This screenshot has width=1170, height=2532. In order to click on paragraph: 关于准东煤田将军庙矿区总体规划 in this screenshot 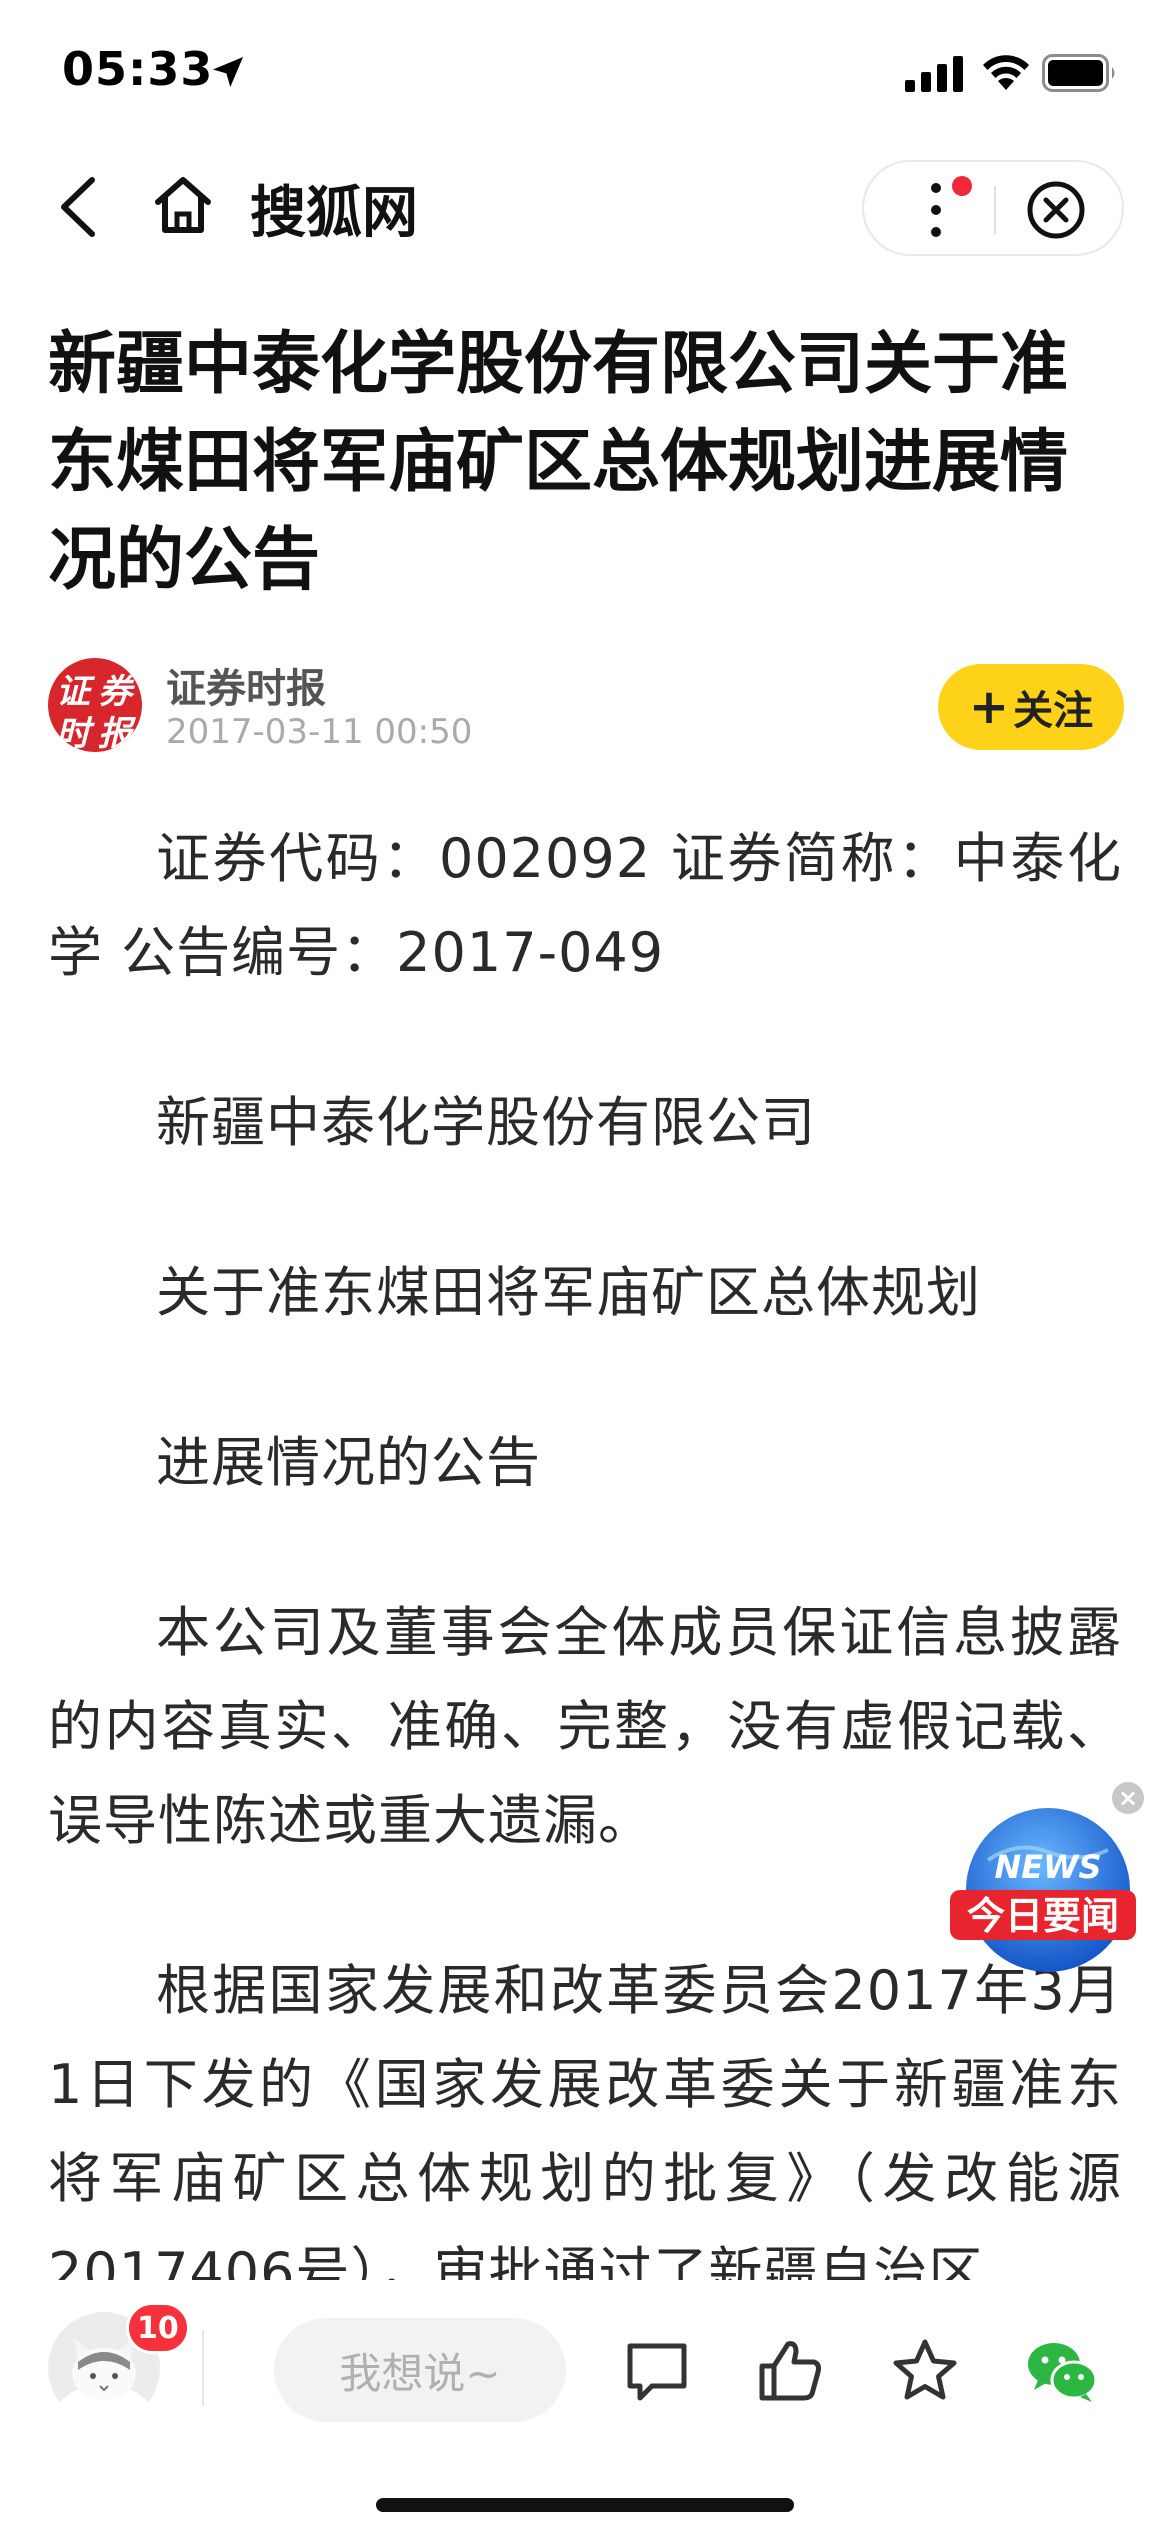, I will do `click(568, 1292)`.